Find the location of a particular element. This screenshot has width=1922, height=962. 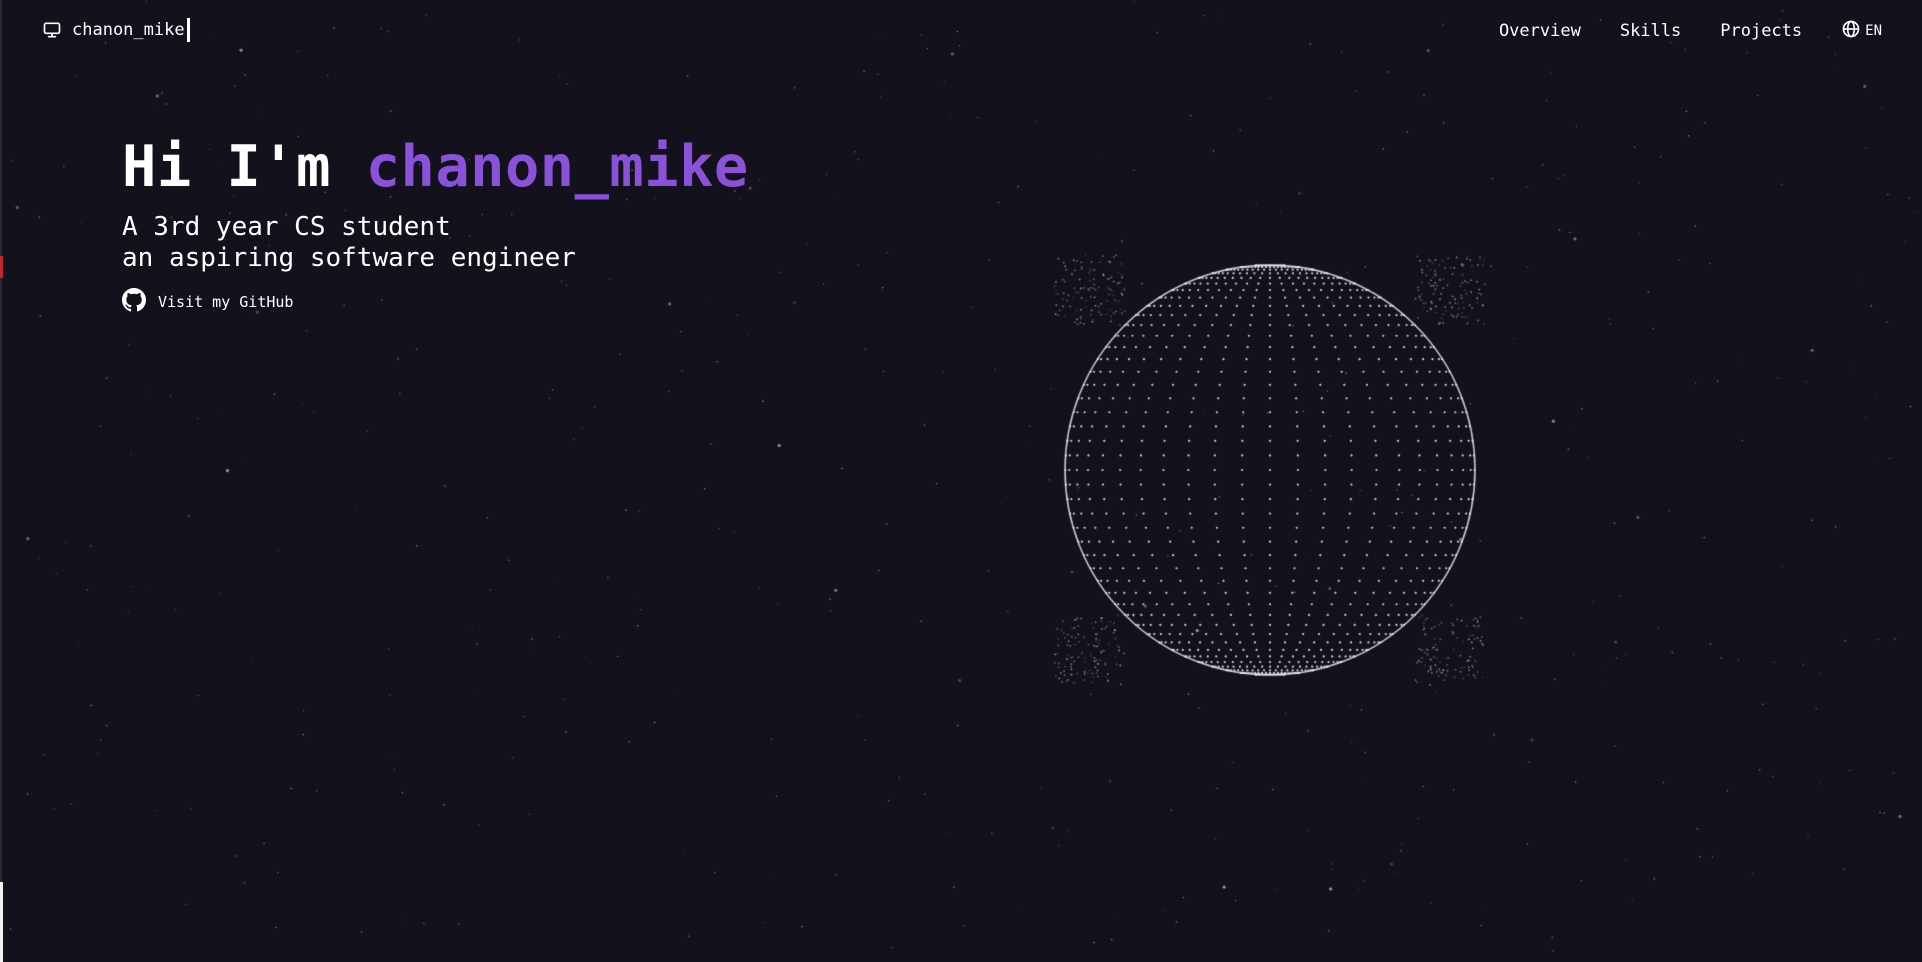

brand-name: chanon_mike is located at coordinates (128, 30).